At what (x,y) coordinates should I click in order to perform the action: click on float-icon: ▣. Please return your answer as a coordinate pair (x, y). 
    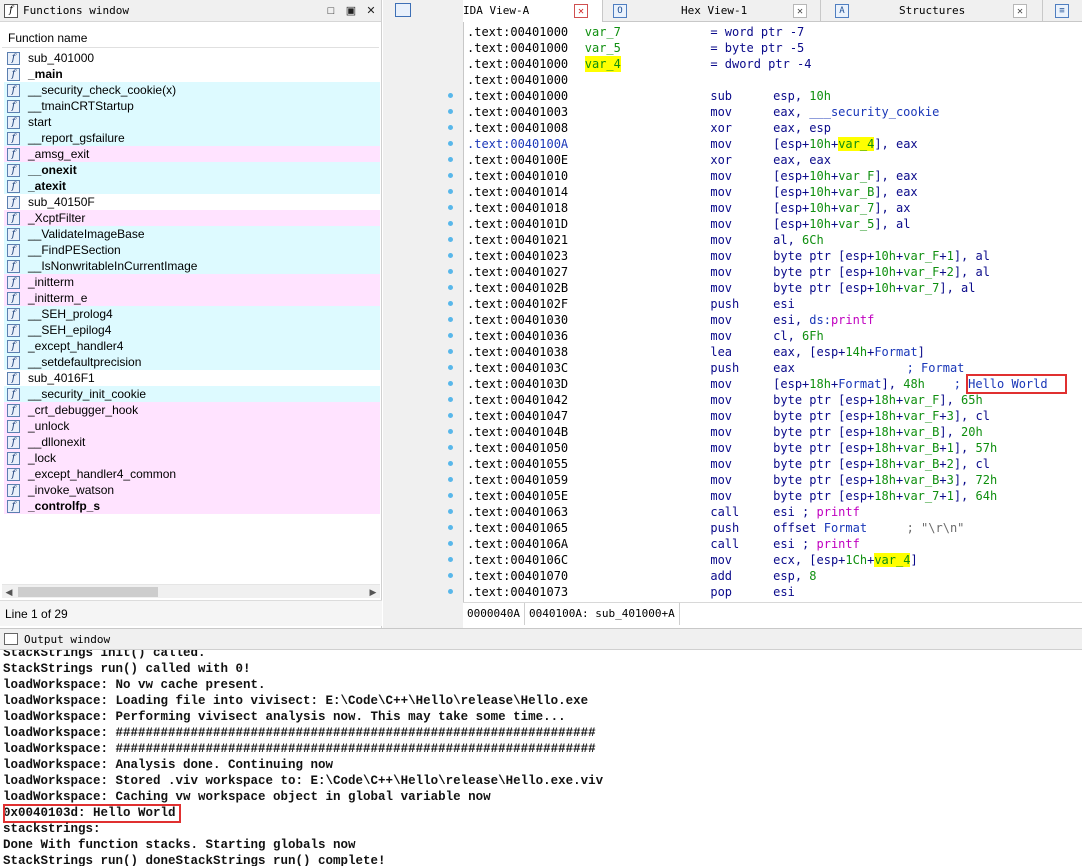
    Looking at the image, I should click on (351, 11).